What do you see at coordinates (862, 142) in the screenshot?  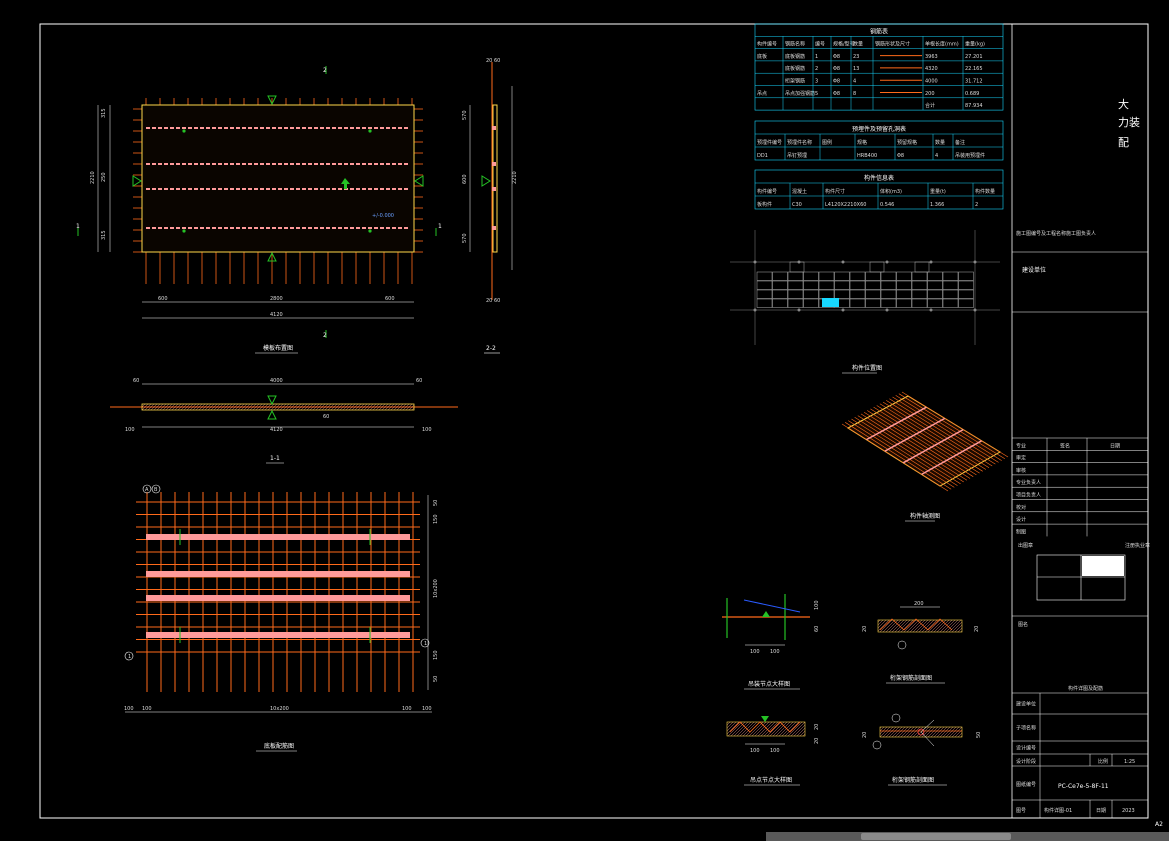 I see `embed-table-header: 规格` at bounding box center [862, 142].